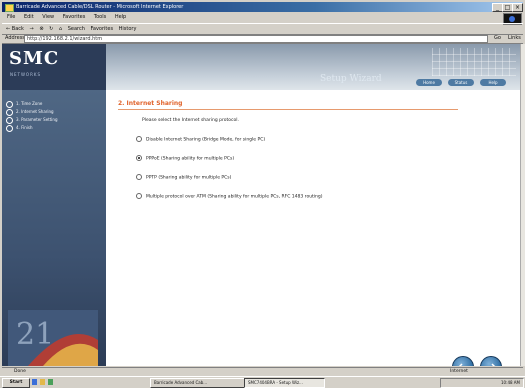 This screenshot has width=525, height=388. What do you see at coordinates (493, 364) in the screenshot?
I see `next-nav-icon` at bounding box center [493, 364].